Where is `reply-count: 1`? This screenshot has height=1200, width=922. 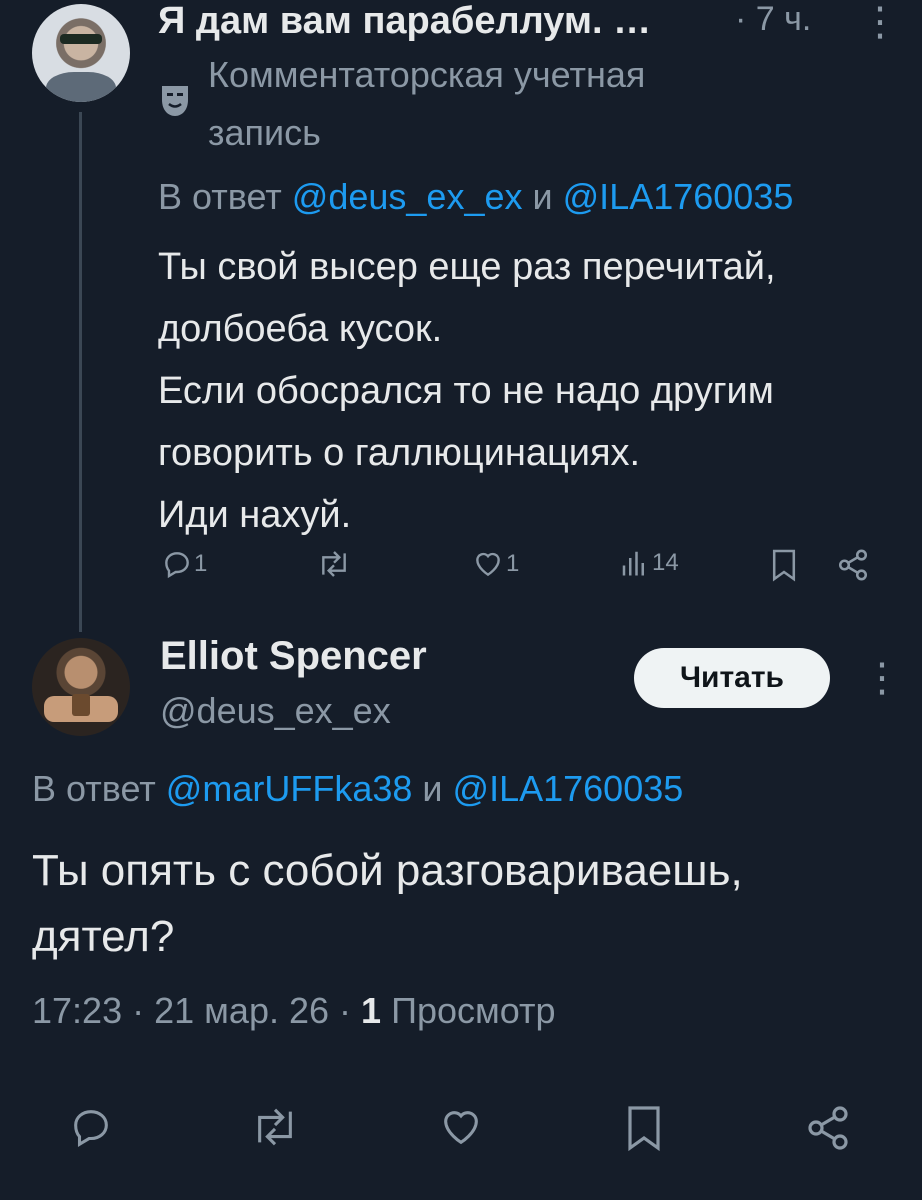 reply-count: 1 is located at coordinates (201, 563).